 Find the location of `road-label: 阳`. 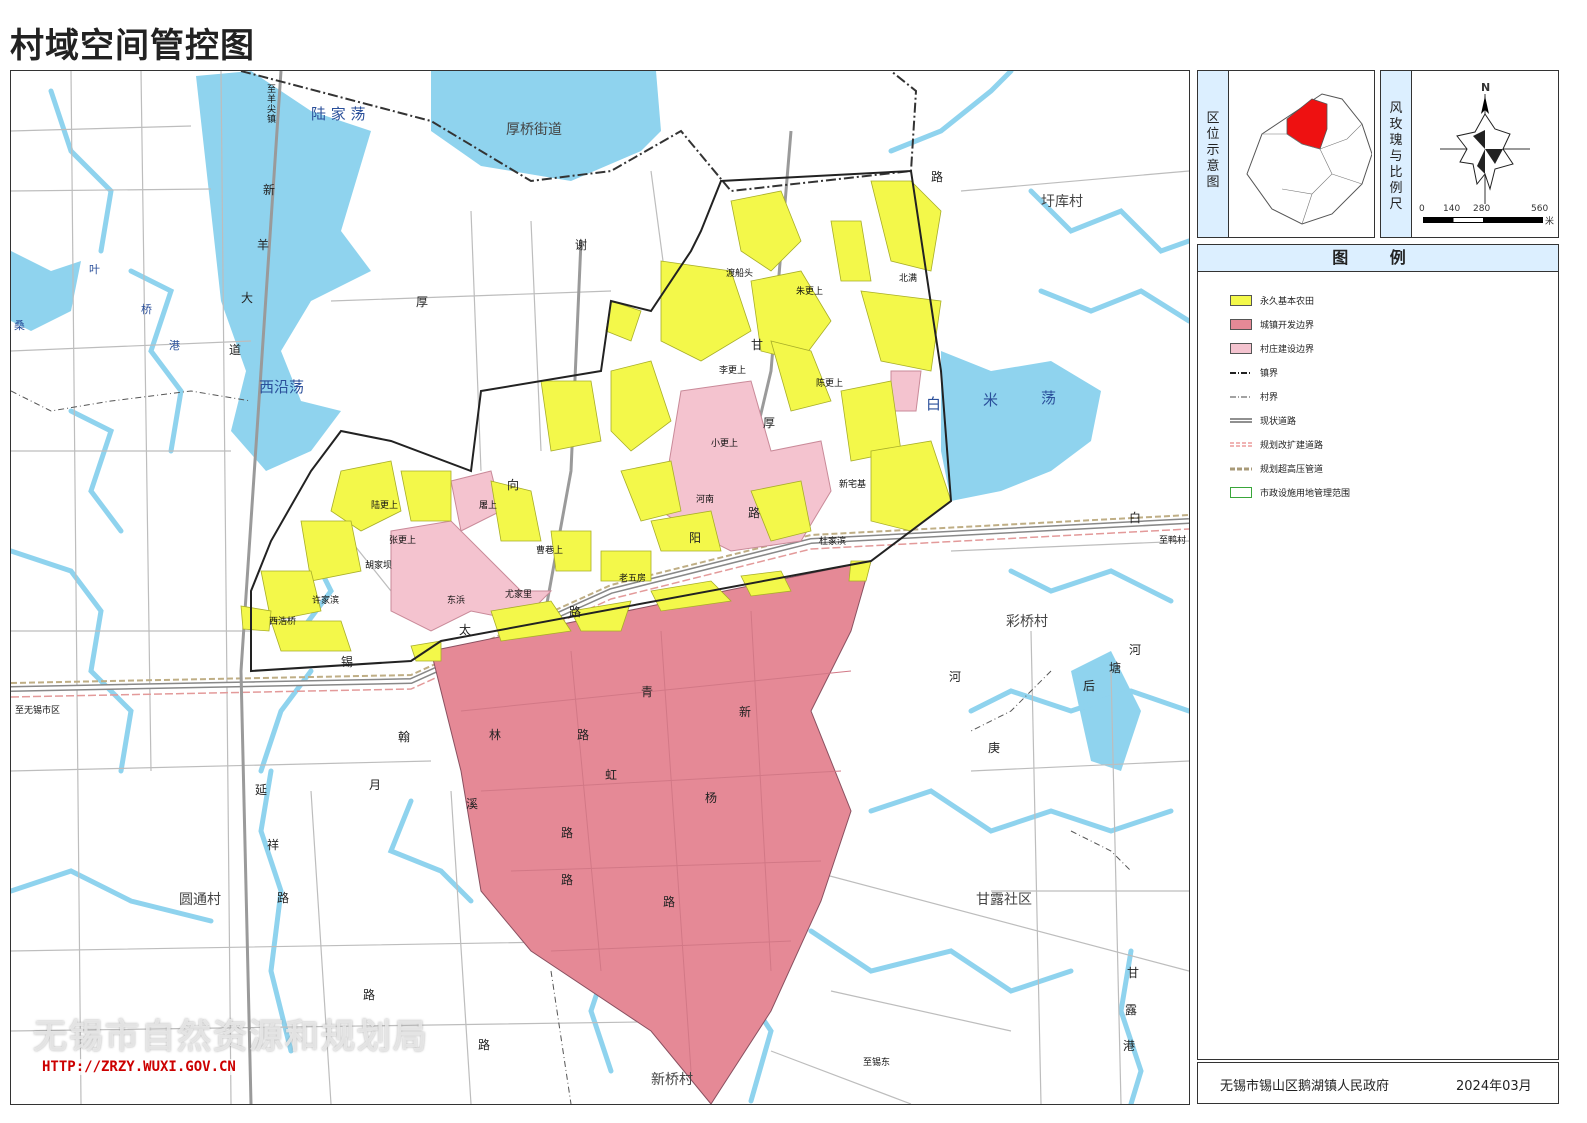

road-label: 阳 is located at coordinates (695, 538).